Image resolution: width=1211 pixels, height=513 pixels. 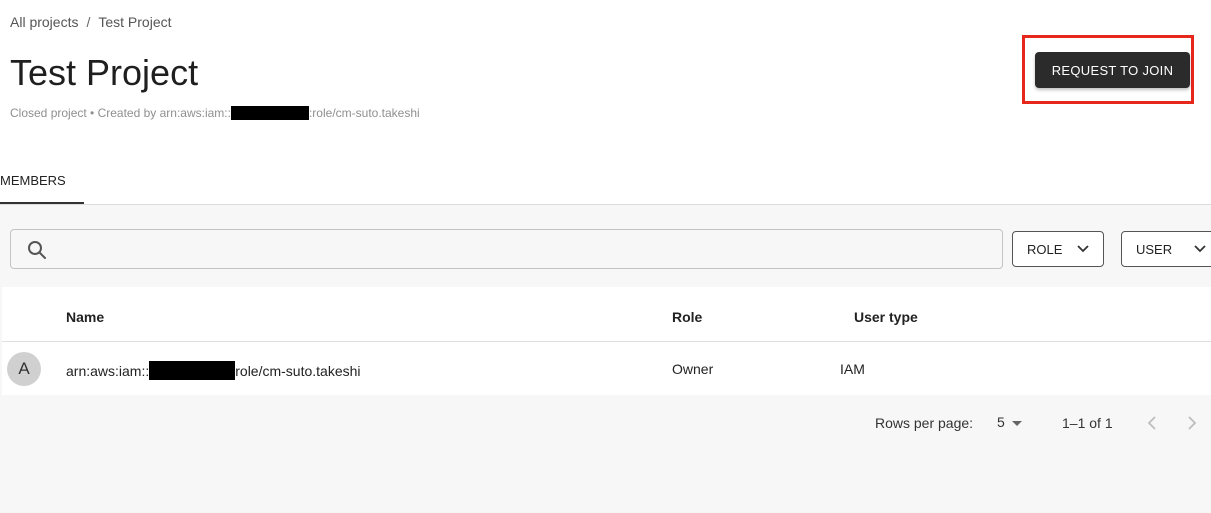 What do you see at coordinates (1192, 423) in the screenshot?
I see `chevron-right-icon` at bounding box center [1192, 423].